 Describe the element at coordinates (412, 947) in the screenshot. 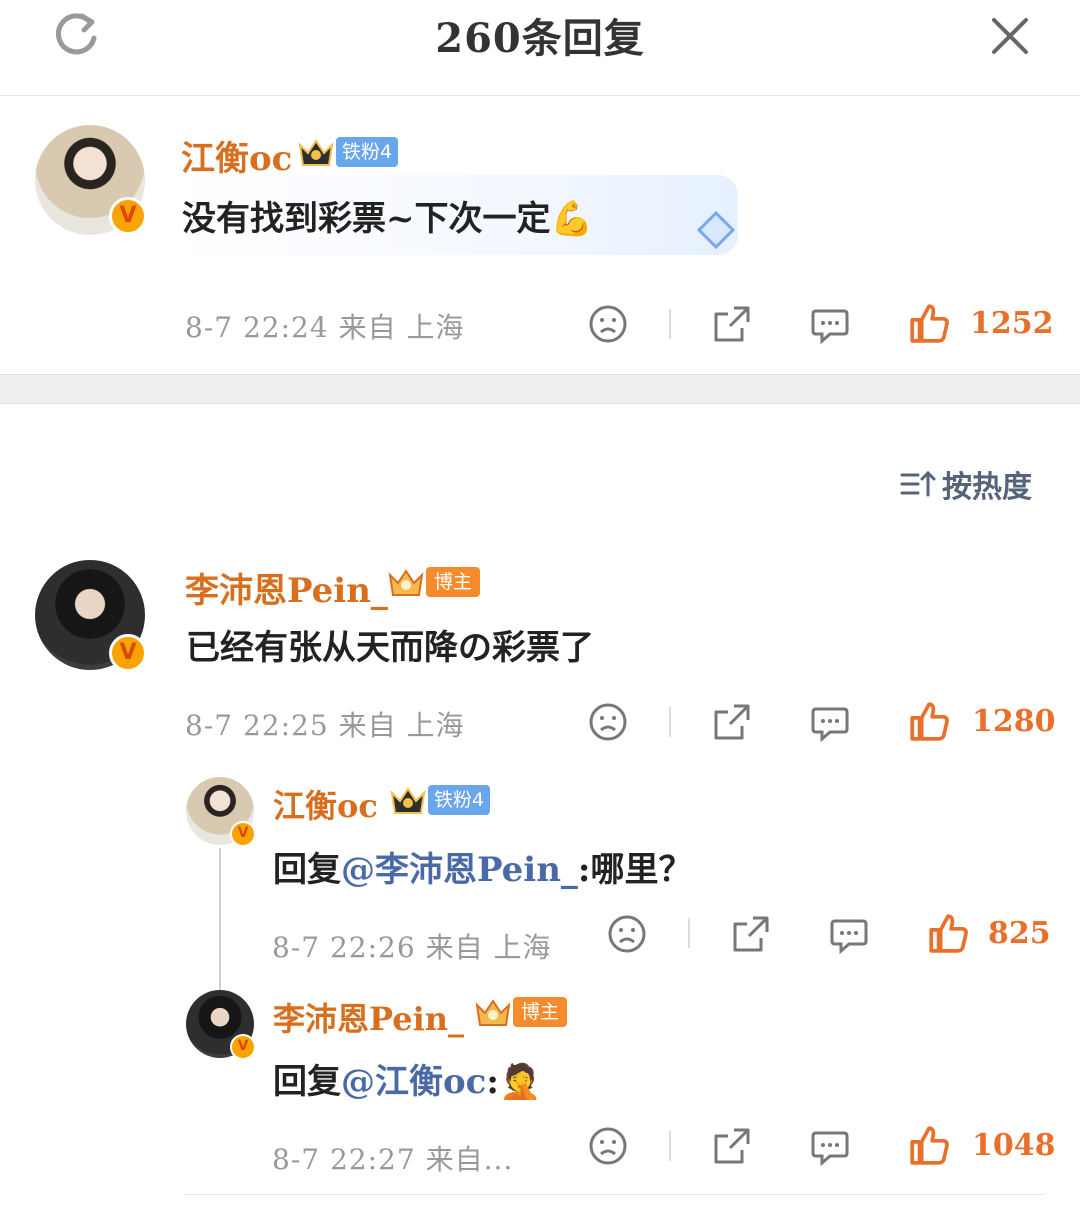

I see `comment-meta: 8-7 22:26 来自 上海` at that location.